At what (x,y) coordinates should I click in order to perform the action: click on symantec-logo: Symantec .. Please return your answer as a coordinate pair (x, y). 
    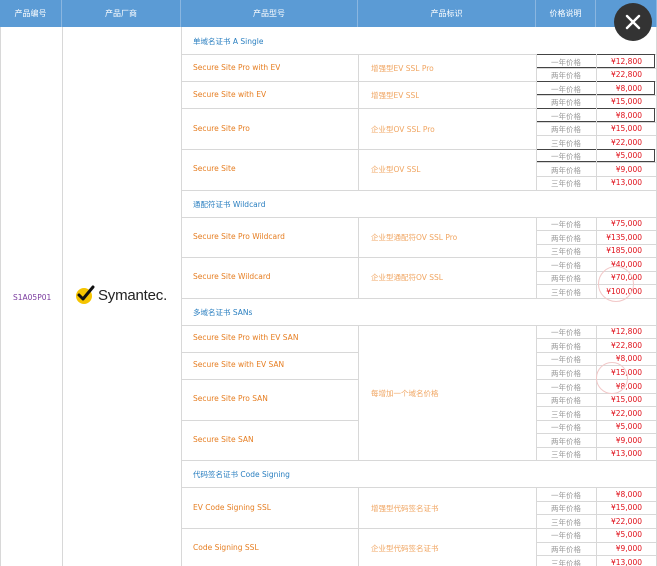
    Looking at the image, I should click on (120, 295).